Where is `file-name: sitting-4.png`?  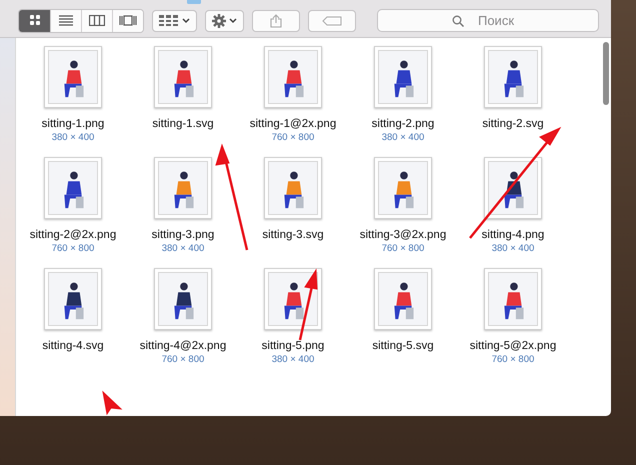 file-name: sitting-4.png is located at coordinates (513, 235).